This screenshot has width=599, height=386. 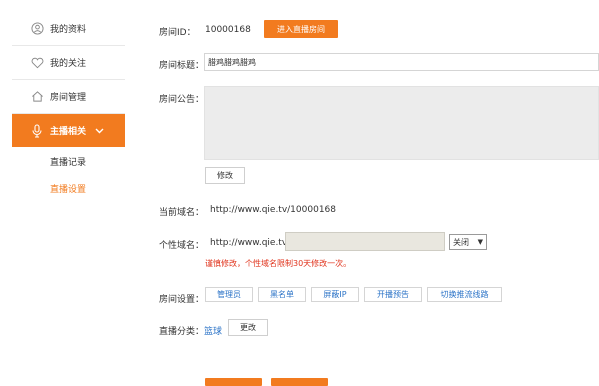 I want to click on home-icon, so click(x=37, y=97).